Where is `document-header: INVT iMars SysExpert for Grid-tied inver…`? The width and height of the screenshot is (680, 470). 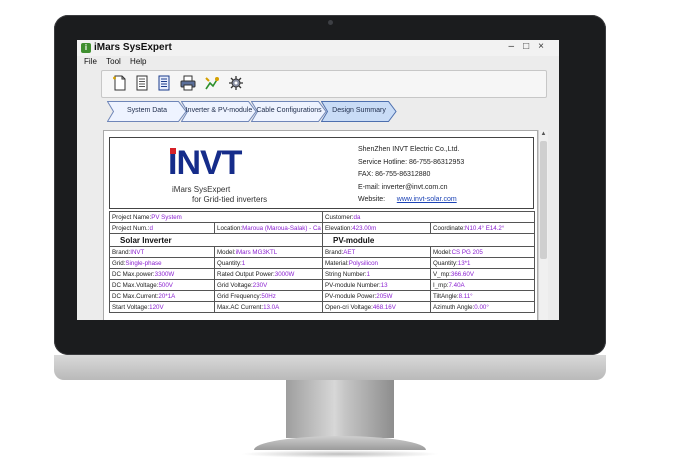
document-header: INVT iMars SysExpert for Grid-tied inver… is located at coordinates (321, 173).